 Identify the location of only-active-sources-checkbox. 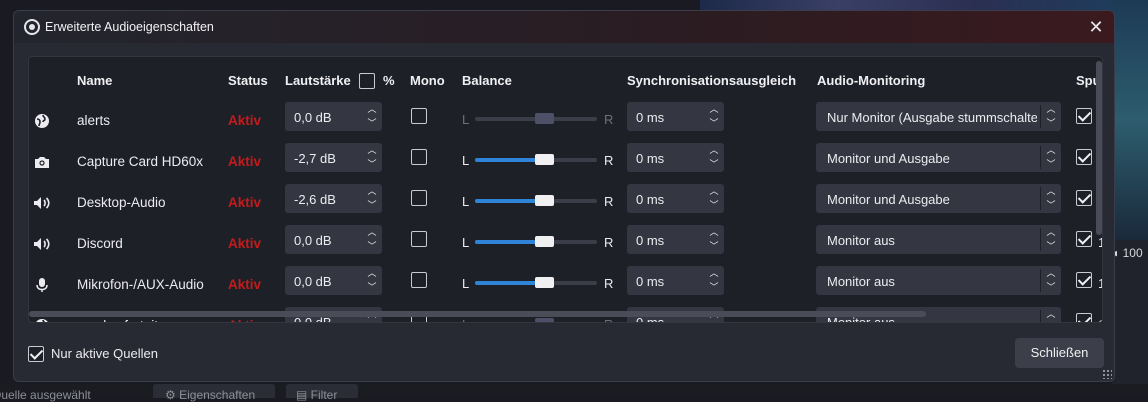
(36, 354).